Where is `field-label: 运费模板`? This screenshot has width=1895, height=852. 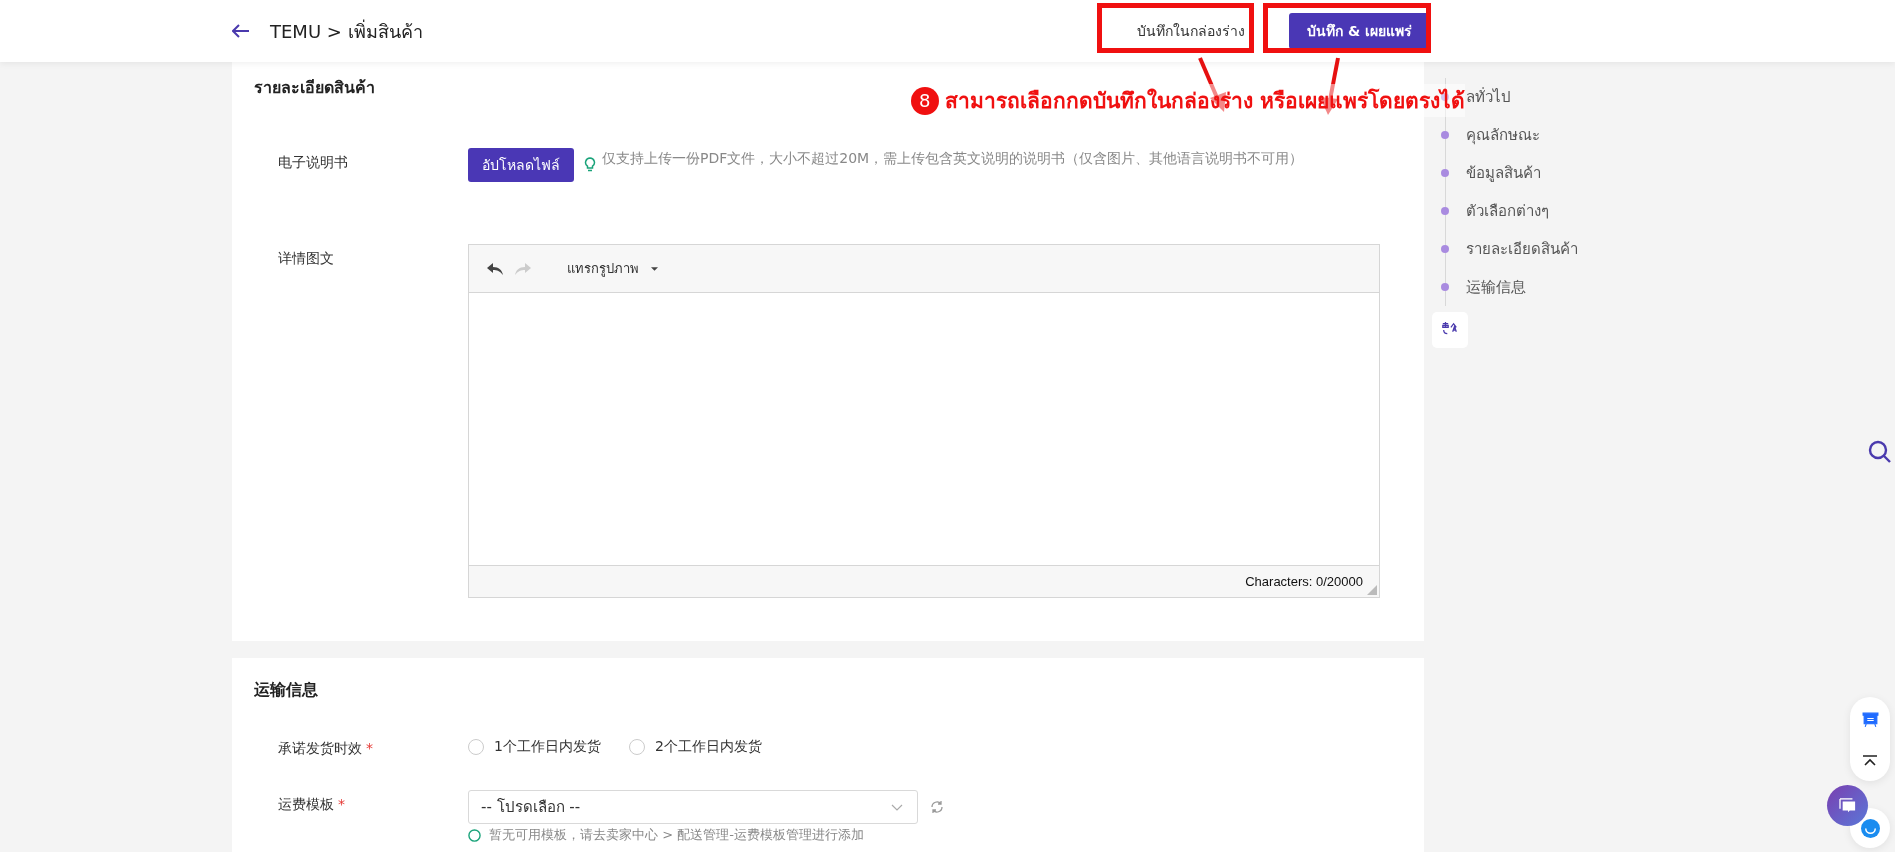
field-label: 运费模板 is located at coordinates (306, 804).